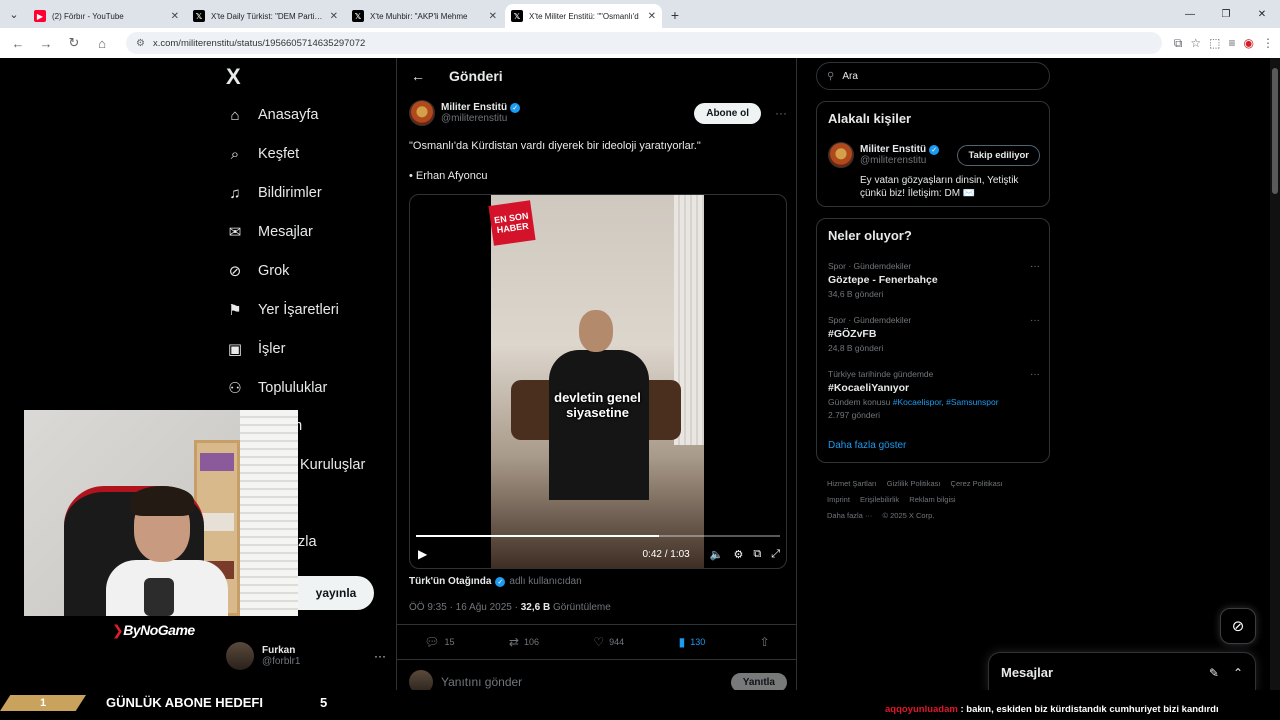 This screenshot has height=720, width=1280. What do you see at coordinates (1268, 43) in the screenshot?
I see `kebab-menu-icon: ⋮` at bounding box center [1268, 43].